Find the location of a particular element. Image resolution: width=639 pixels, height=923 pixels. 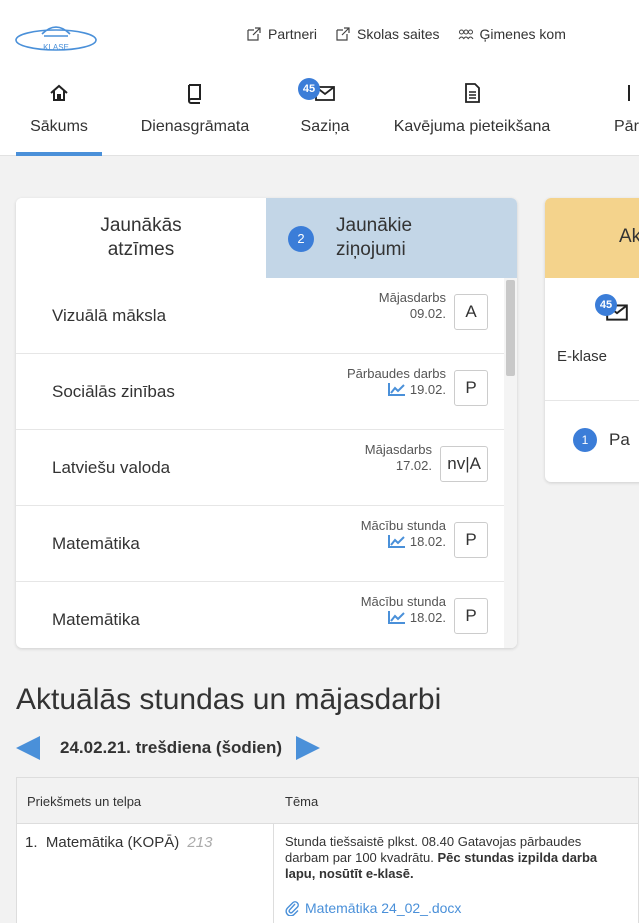

item-count-badge: 1 is located at coordinates (585, 440).